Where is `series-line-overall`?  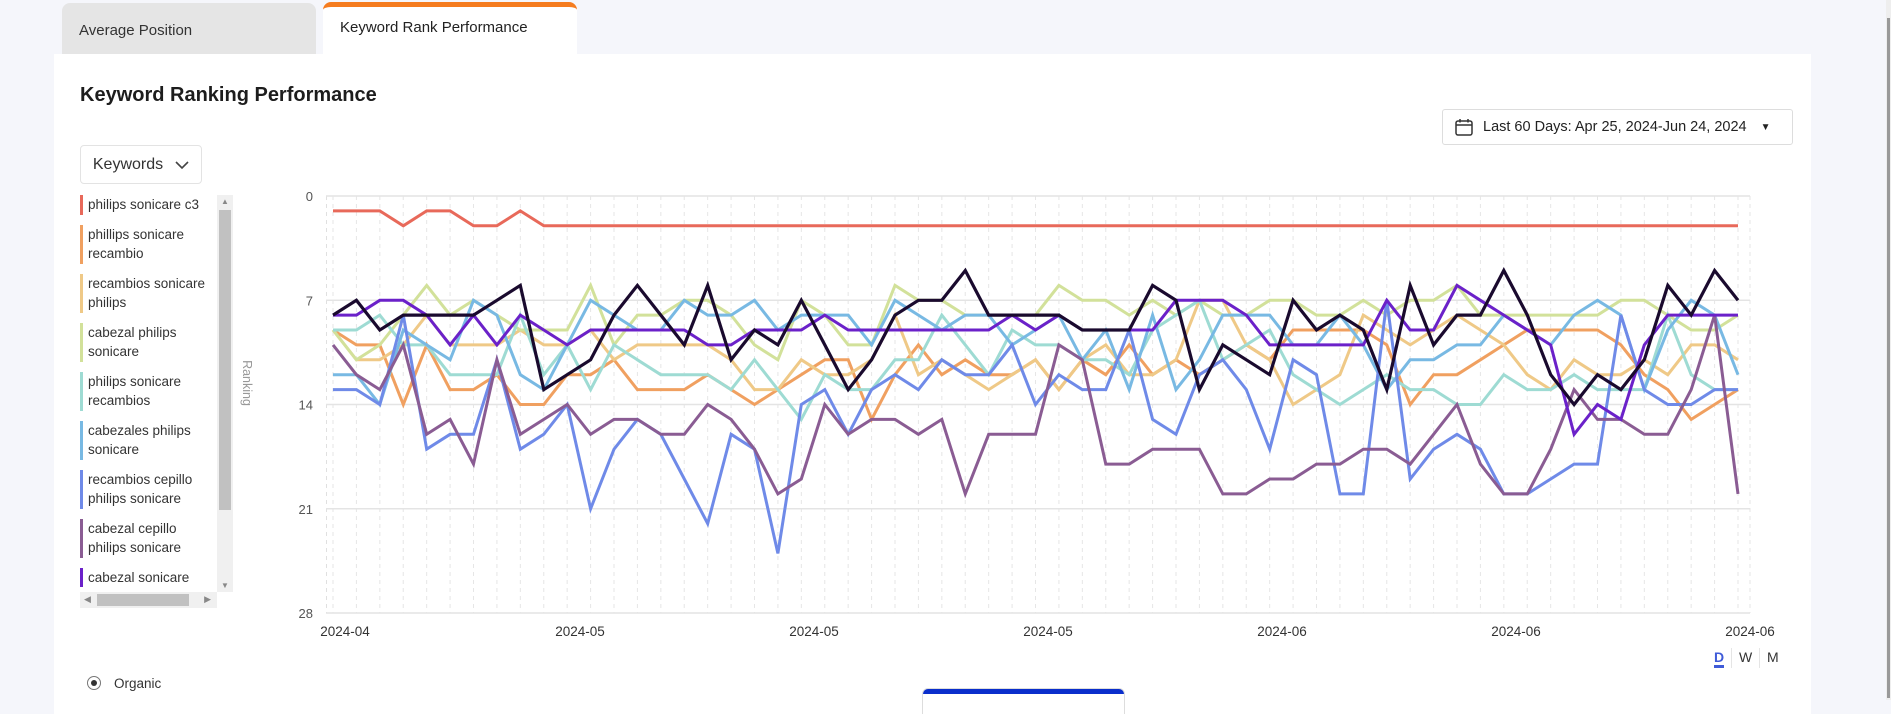
series-line-overall is located at coordinates (1036, 337).